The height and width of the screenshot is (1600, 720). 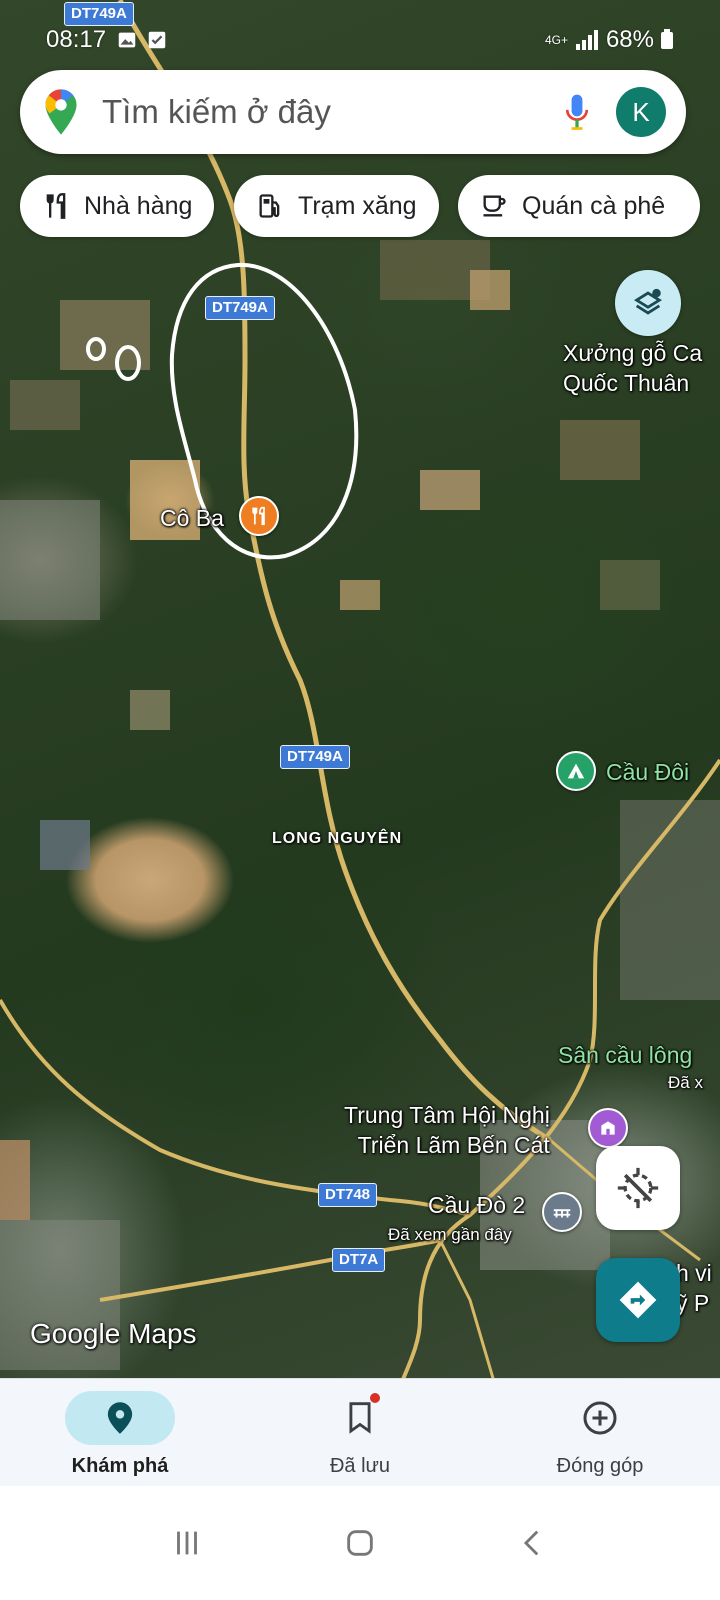 I want to click on google-maps-watermark: Google Maps, so click(x=113, y=1333).